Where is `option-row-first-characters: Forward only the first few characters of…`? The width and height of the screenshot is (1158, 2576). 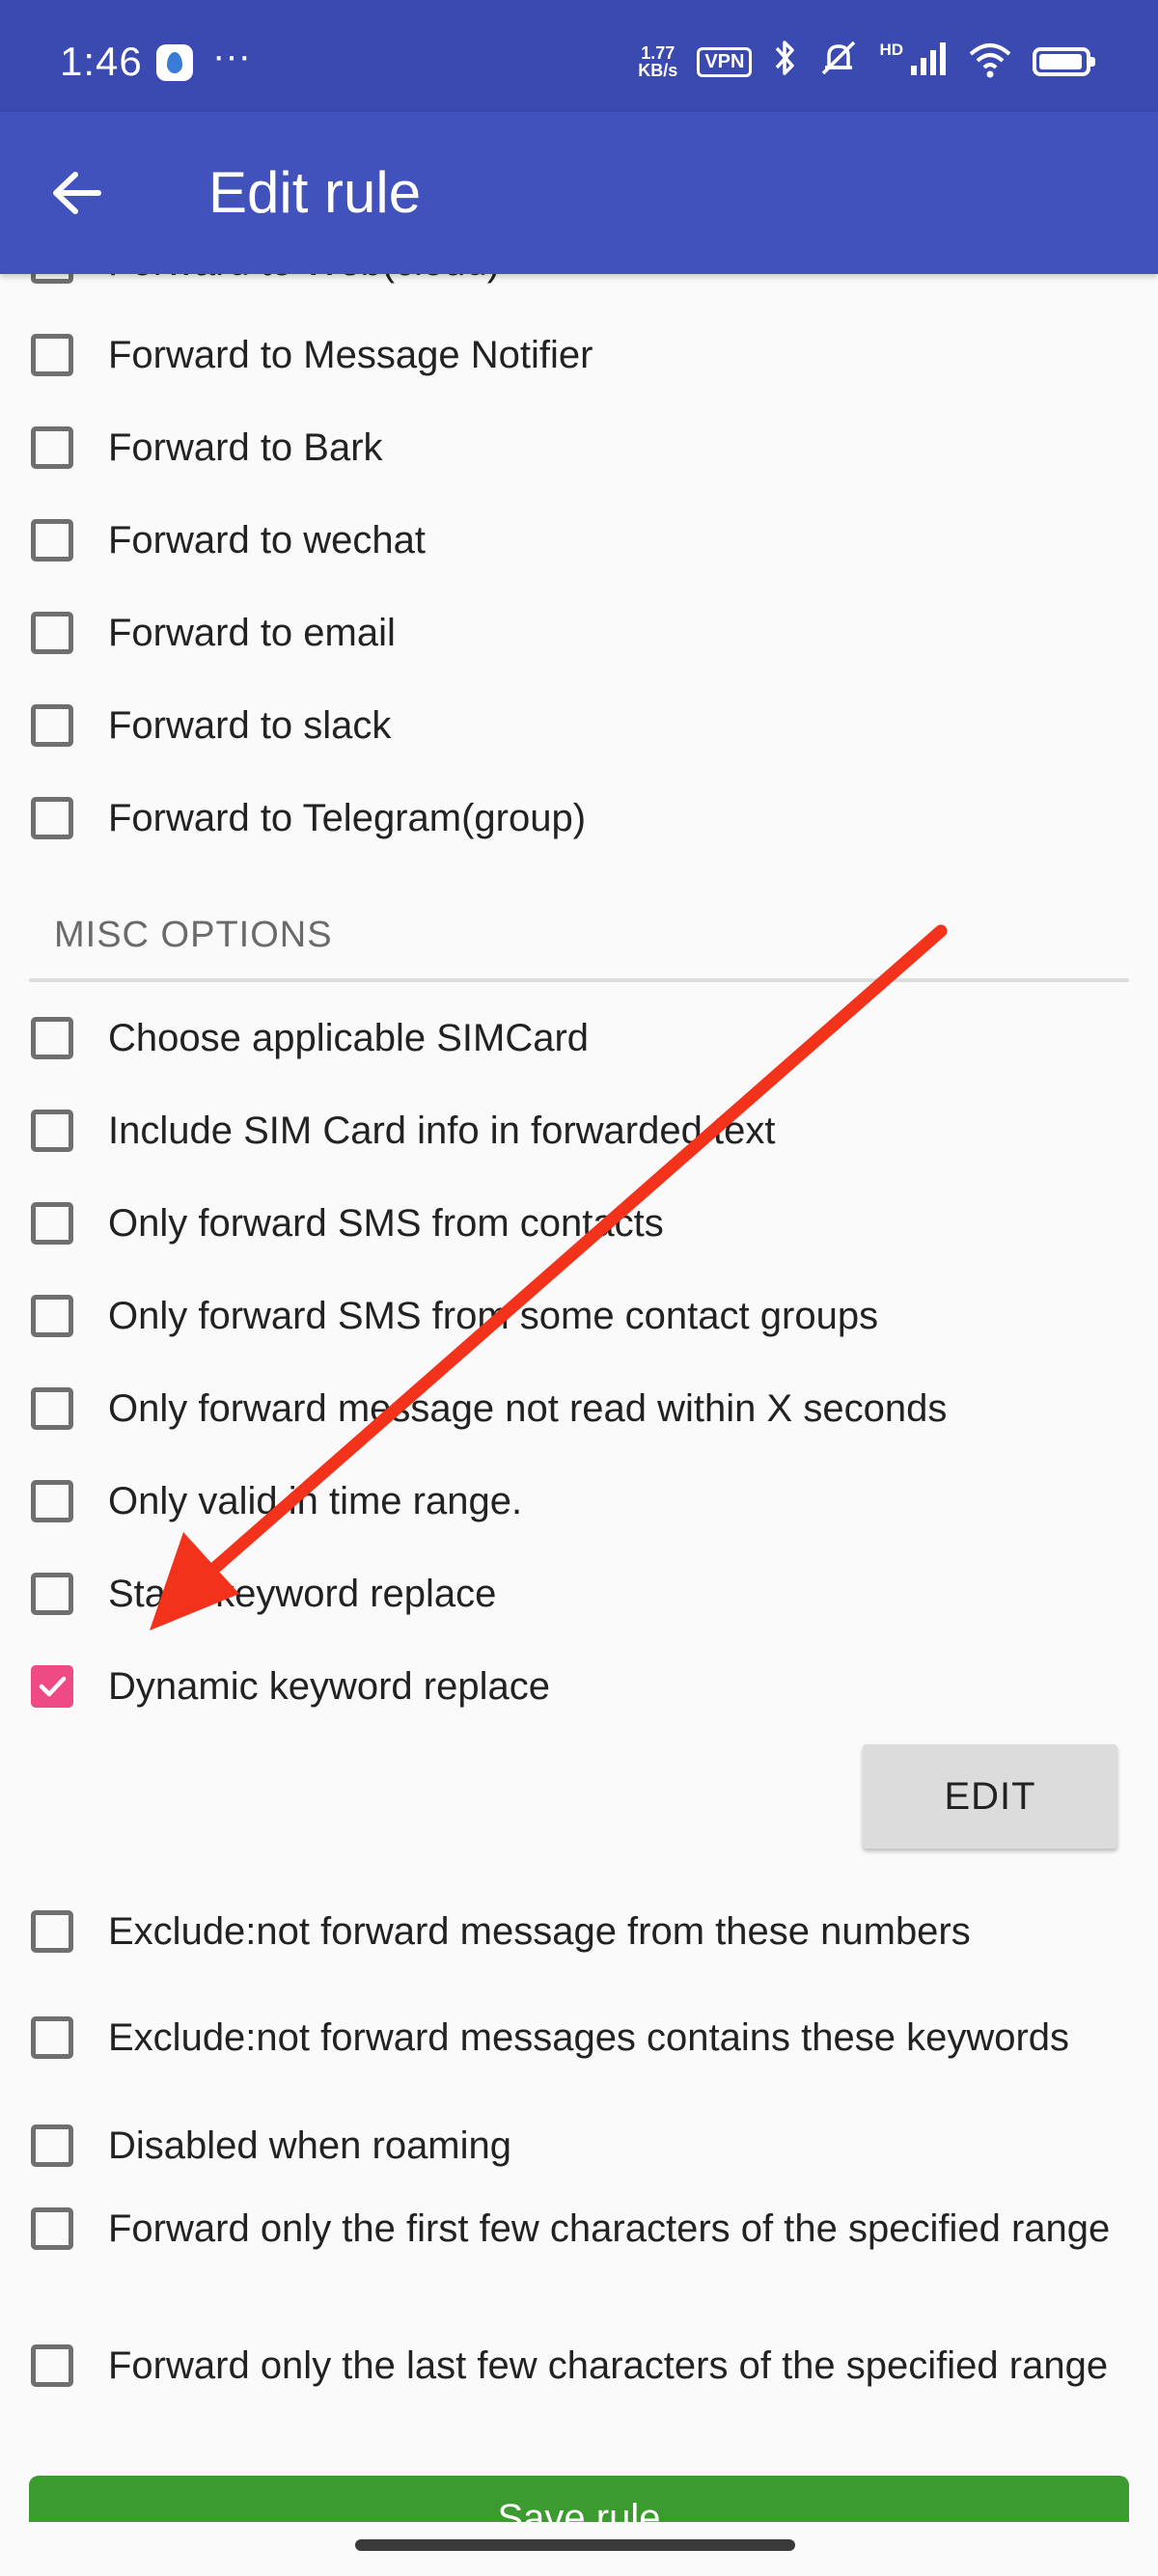
option-row-first-characters: Forward only the first few characters of… is located at coordinates (576, 2229).